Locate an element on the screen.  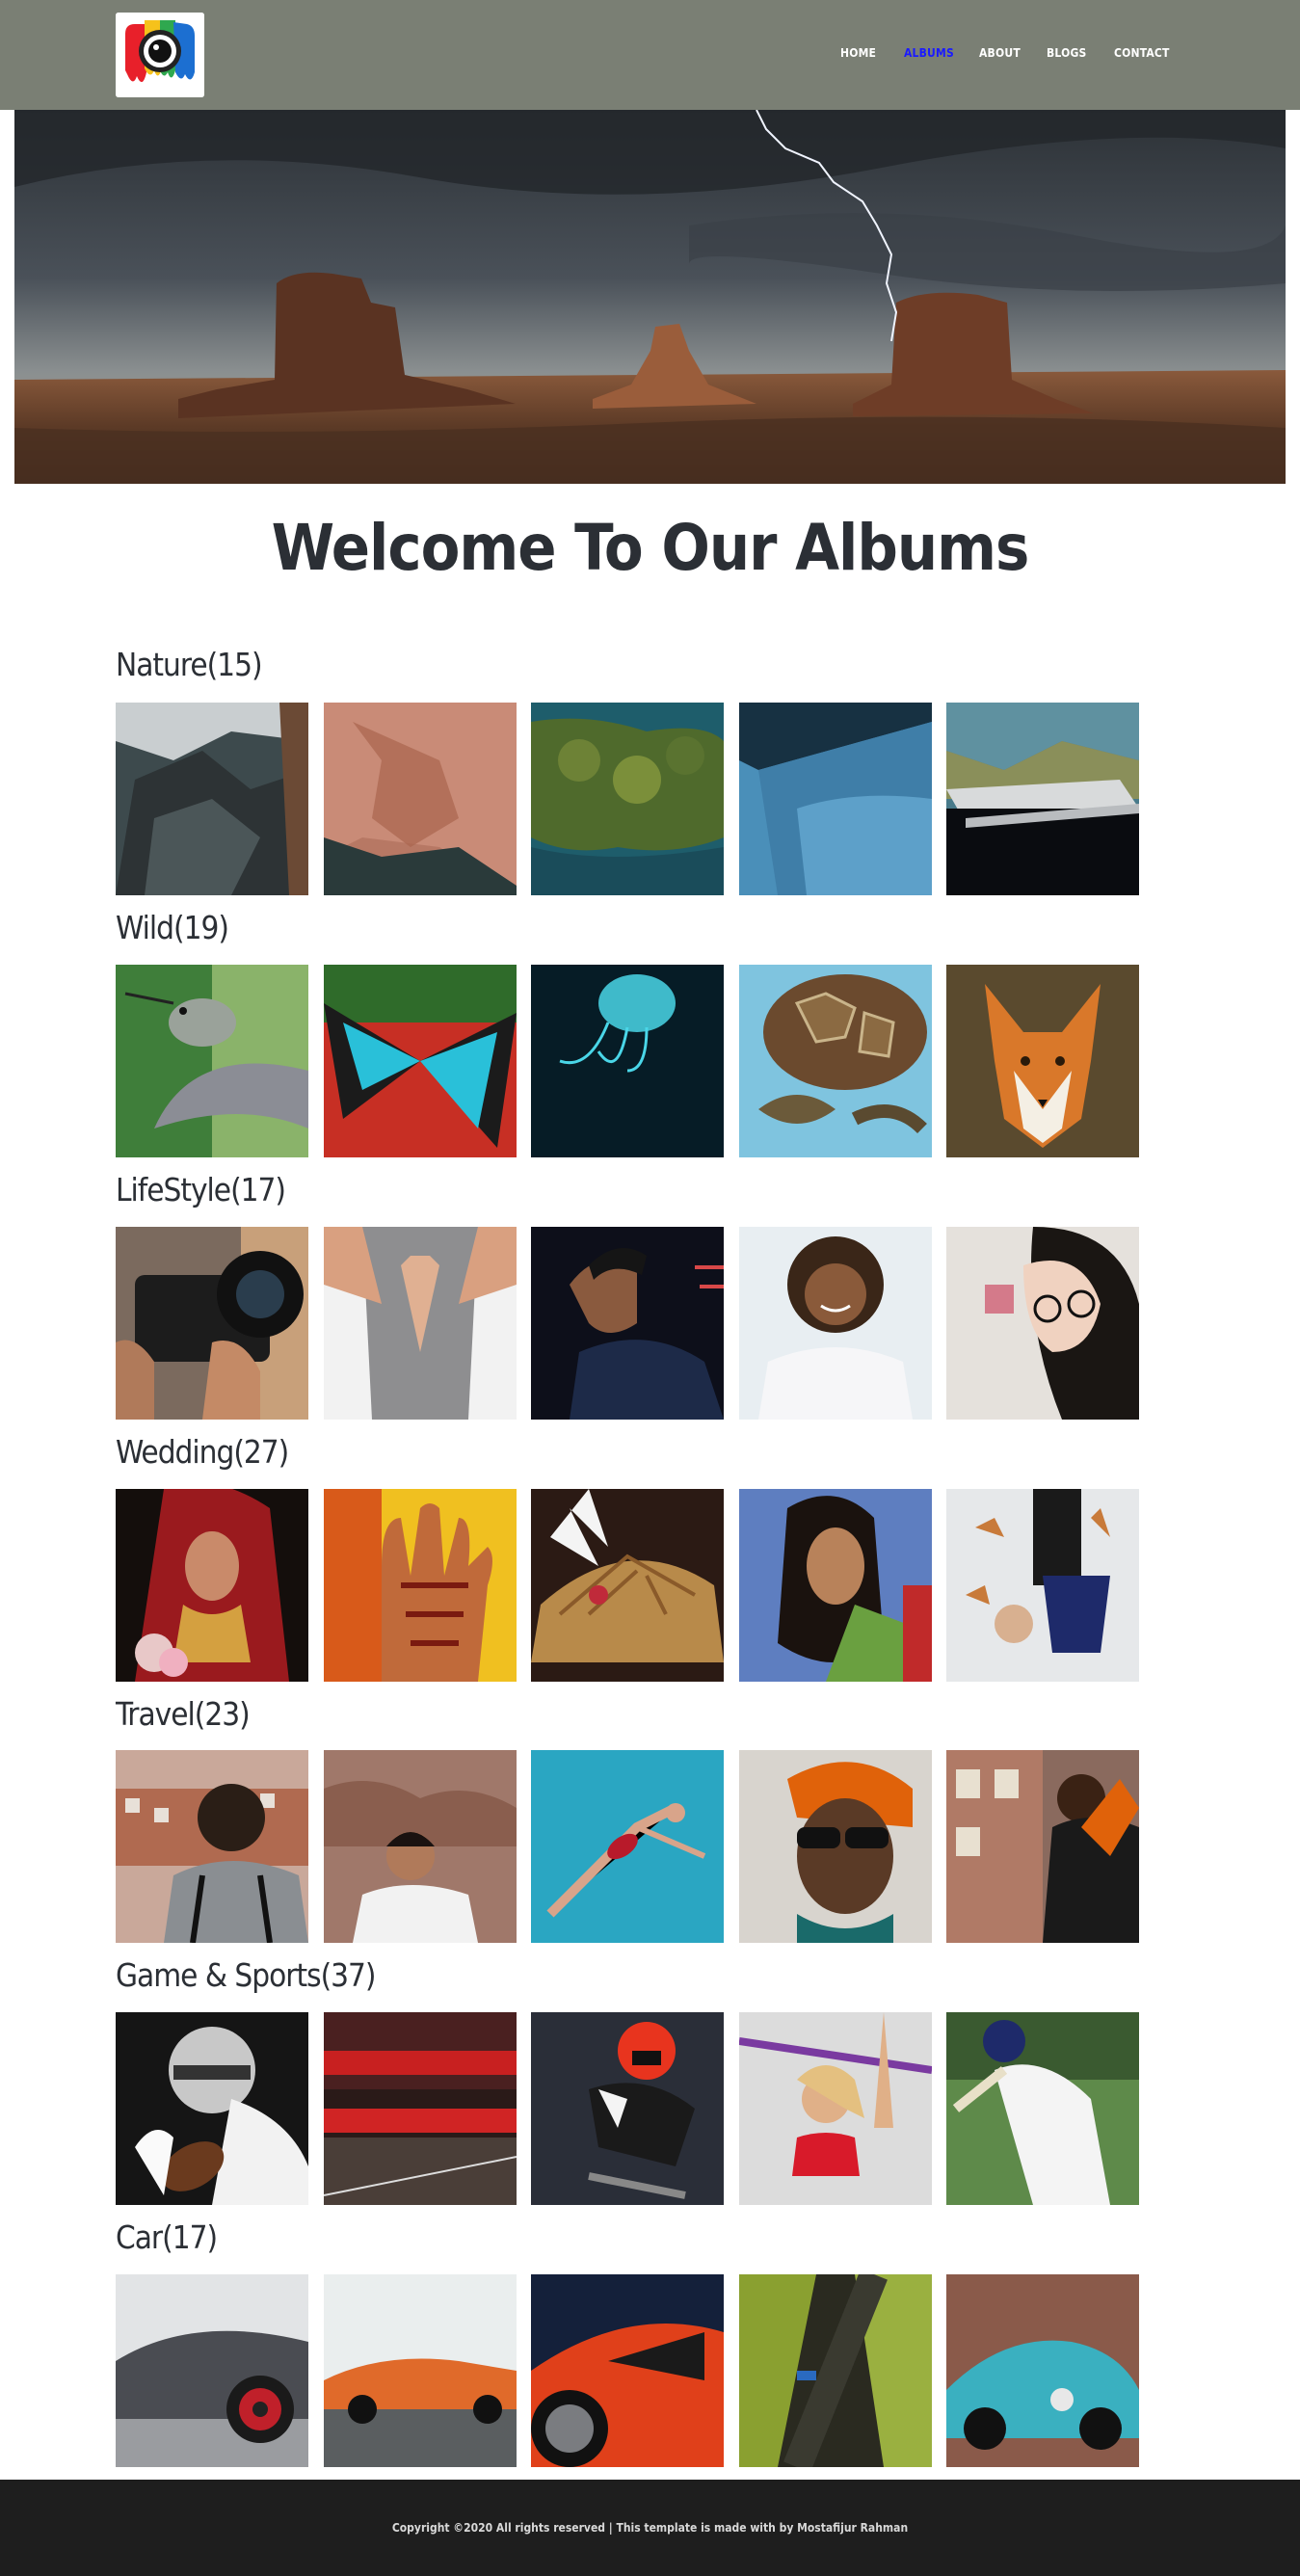
nav-menu: HOME ALBUMS ABOUT BLOGS CONTACT is located at coordinates (650, 56).